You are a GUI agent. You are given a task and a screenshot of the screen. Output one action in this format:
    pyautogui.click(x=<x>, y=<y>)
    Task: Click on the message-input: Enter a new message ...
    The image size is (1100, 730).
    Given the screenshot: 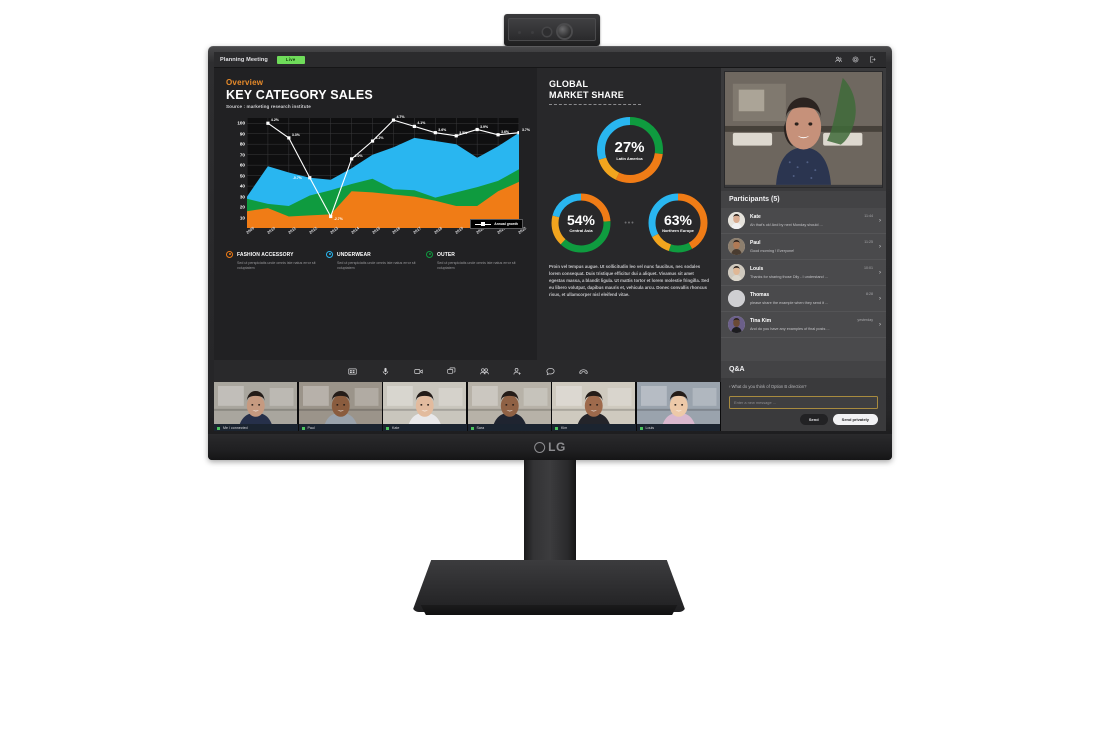 What is the action you would take?
    pyautogui.click(x=803, y=402)
    